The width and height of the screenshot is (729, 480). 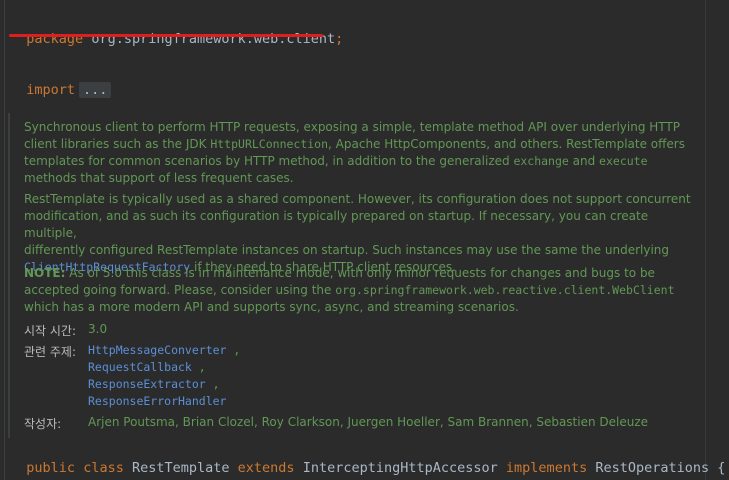 What do you see at coordinates (117, 144) in the screenshot?
I see `doc-text: client libraries such as the JDK` at bounding box center [117, 144].